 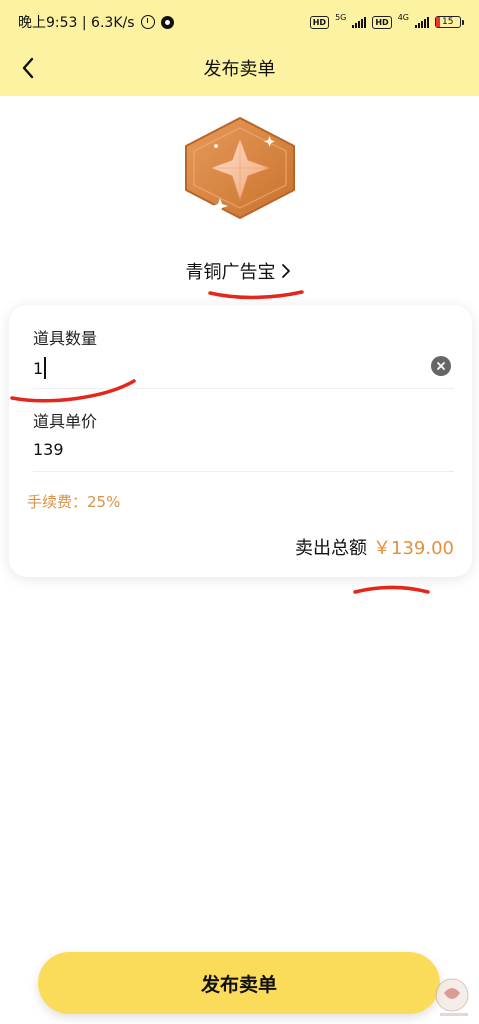 What do you see at coordinates (74, 502) in the screenshot?
I see `fee-text: 手续费：25%` at bounding box center [74, 502].